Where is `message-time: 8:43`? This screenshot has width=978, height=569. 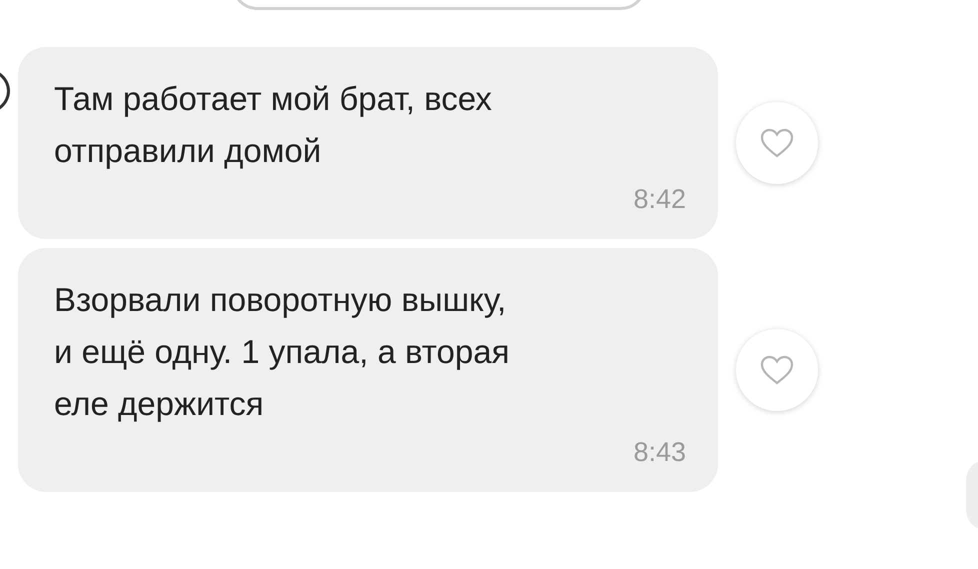 message-time: 8:43 is located at coordinates (659, 452).